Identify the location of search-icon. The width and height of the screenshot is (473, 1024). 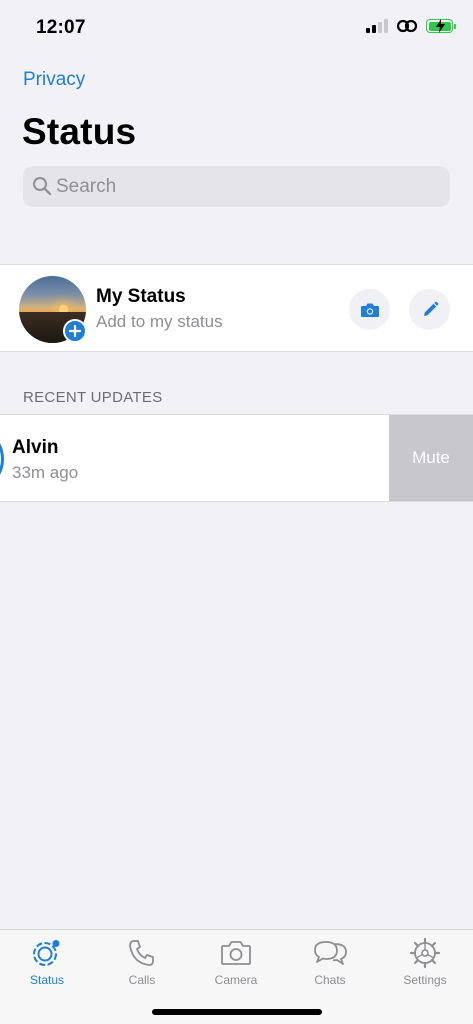
(42, 186).